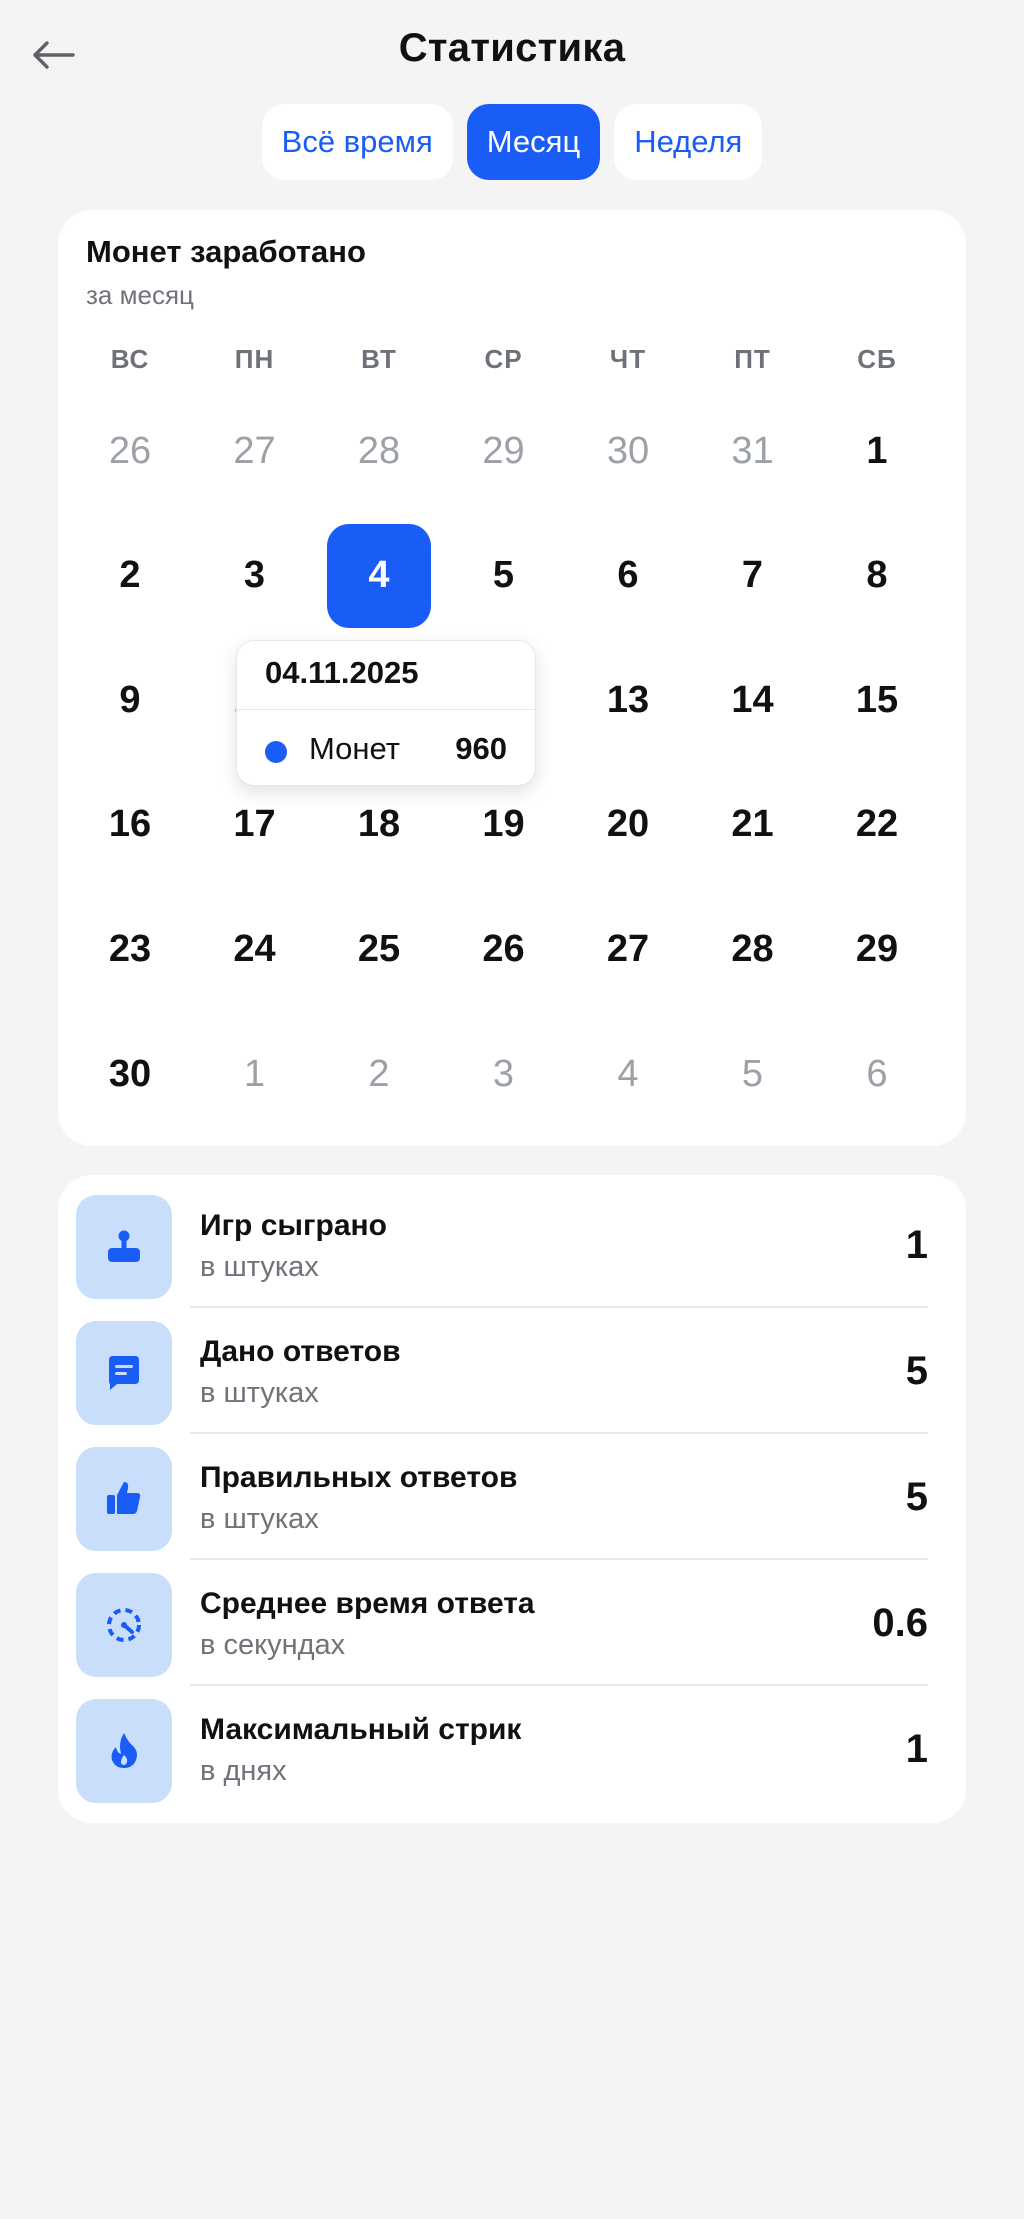  What do you see at coordinates (140, 295) in the screenshot?
I see `calendar-subtitle: за месяц` at bounding box center [140, 295].